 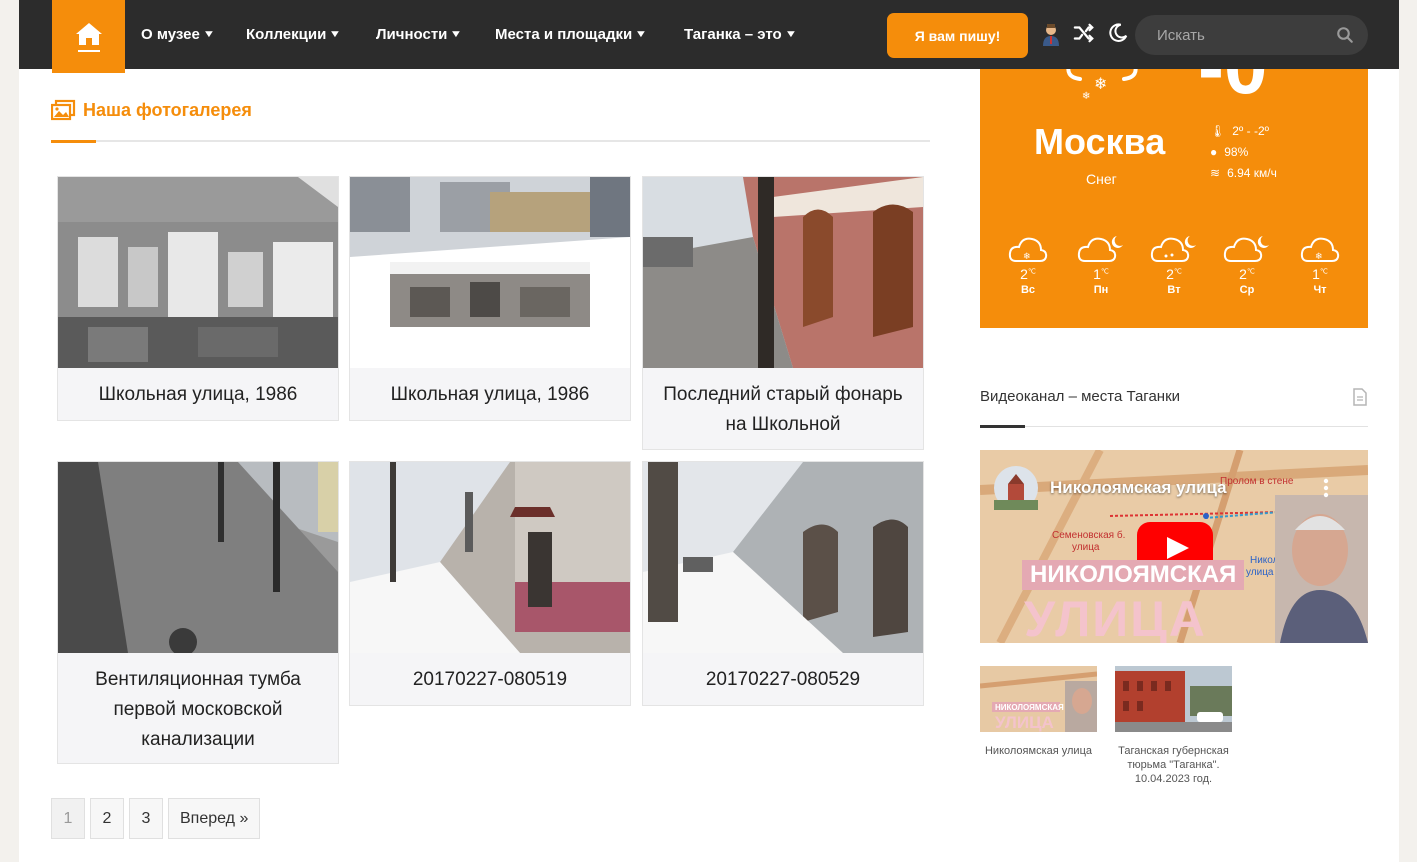 I want to click on document-icon, so click(x=1360, y=397).